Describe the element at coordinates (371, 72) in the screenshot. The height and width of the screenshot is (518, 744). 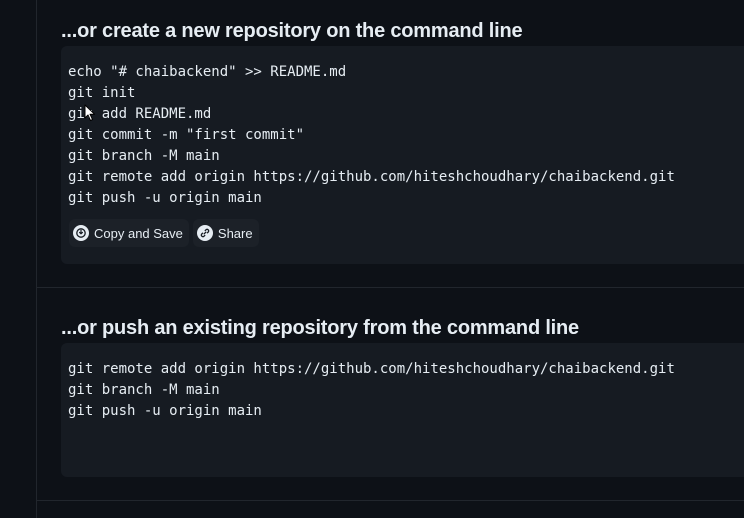
I see `code-line: echo "# chaibackend" >> README.md` at that location.